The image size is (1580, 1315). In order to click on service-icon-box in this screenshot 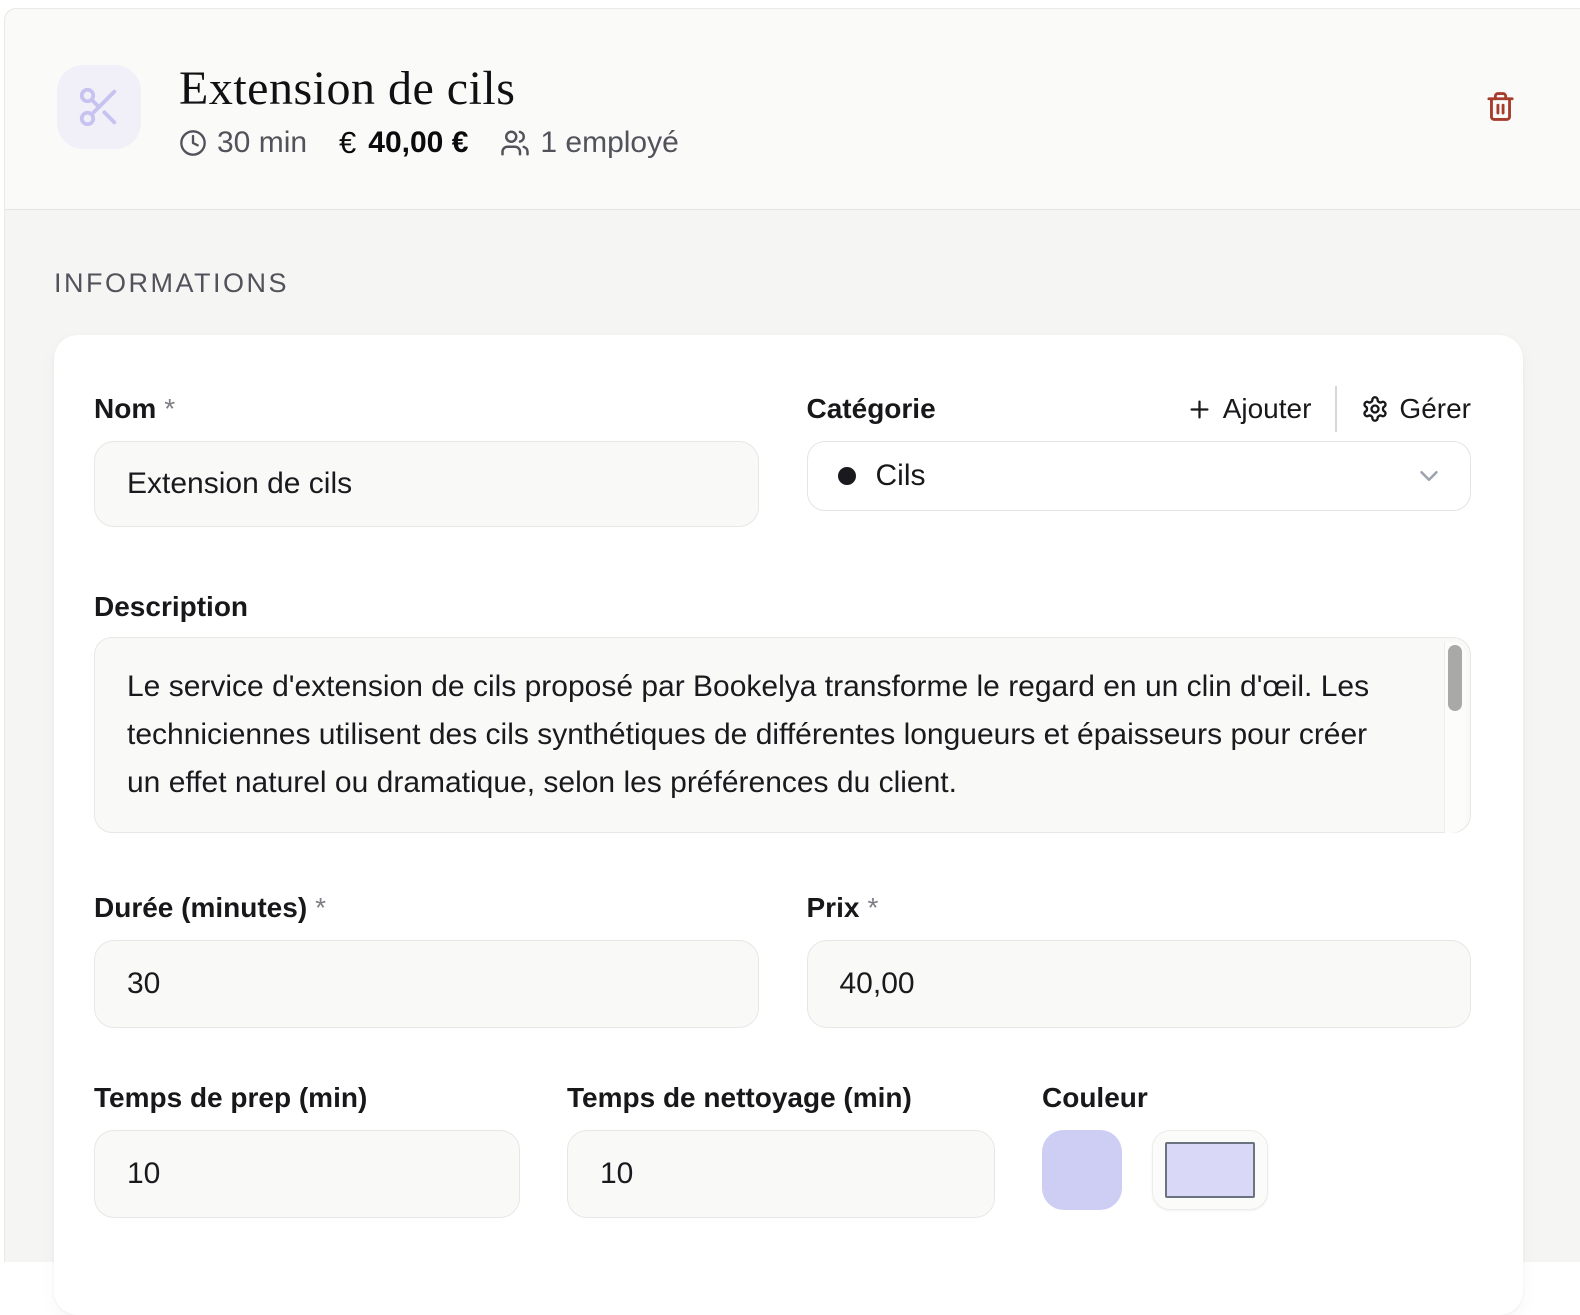, I will do `click(99, 107)`.